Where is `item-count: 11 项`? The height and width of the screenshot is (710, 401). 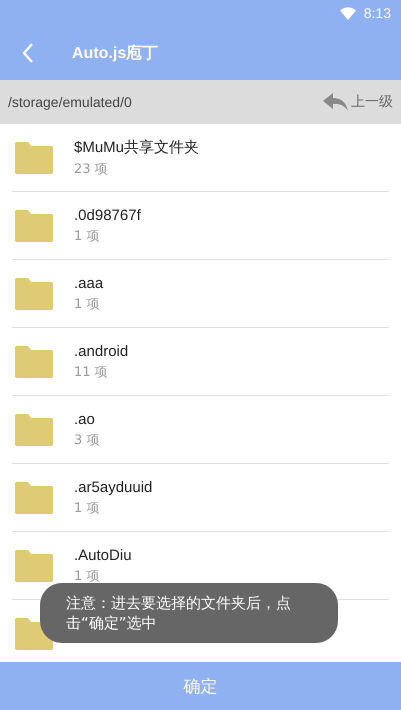
item-count: 11 项 is located at coordinates (91, 372).